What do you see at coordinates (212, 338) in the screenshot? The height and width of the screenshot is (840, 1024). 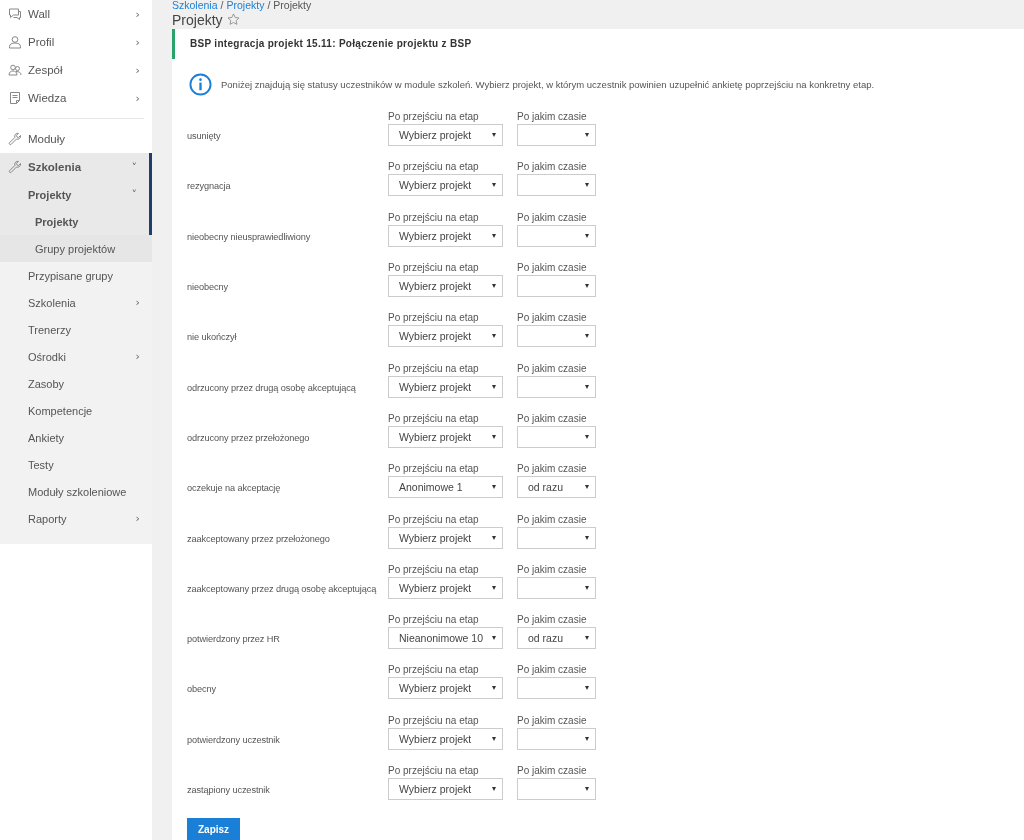 I see `status-label: nie ukończył` at bounding box center [212, 338].